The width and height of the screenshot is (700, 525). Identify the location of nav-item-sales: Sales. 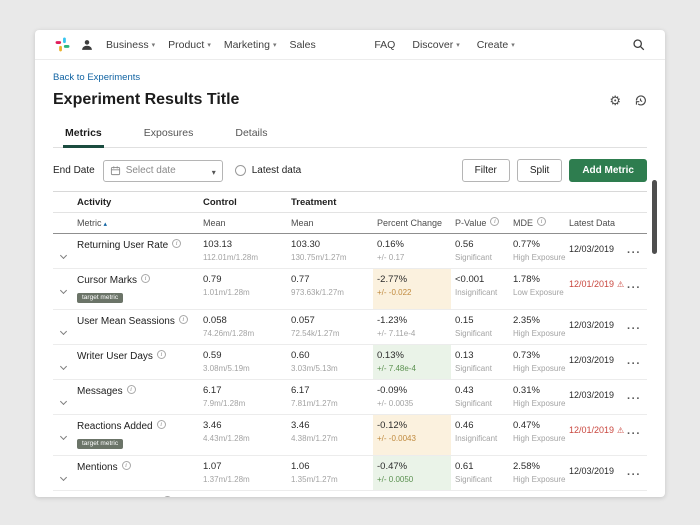
(302, 45).